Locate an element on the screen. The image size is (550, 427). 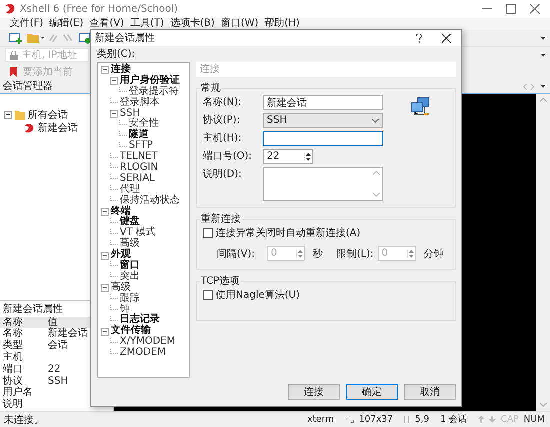
tree-item: SFTP is located at coordinates (141, 146).